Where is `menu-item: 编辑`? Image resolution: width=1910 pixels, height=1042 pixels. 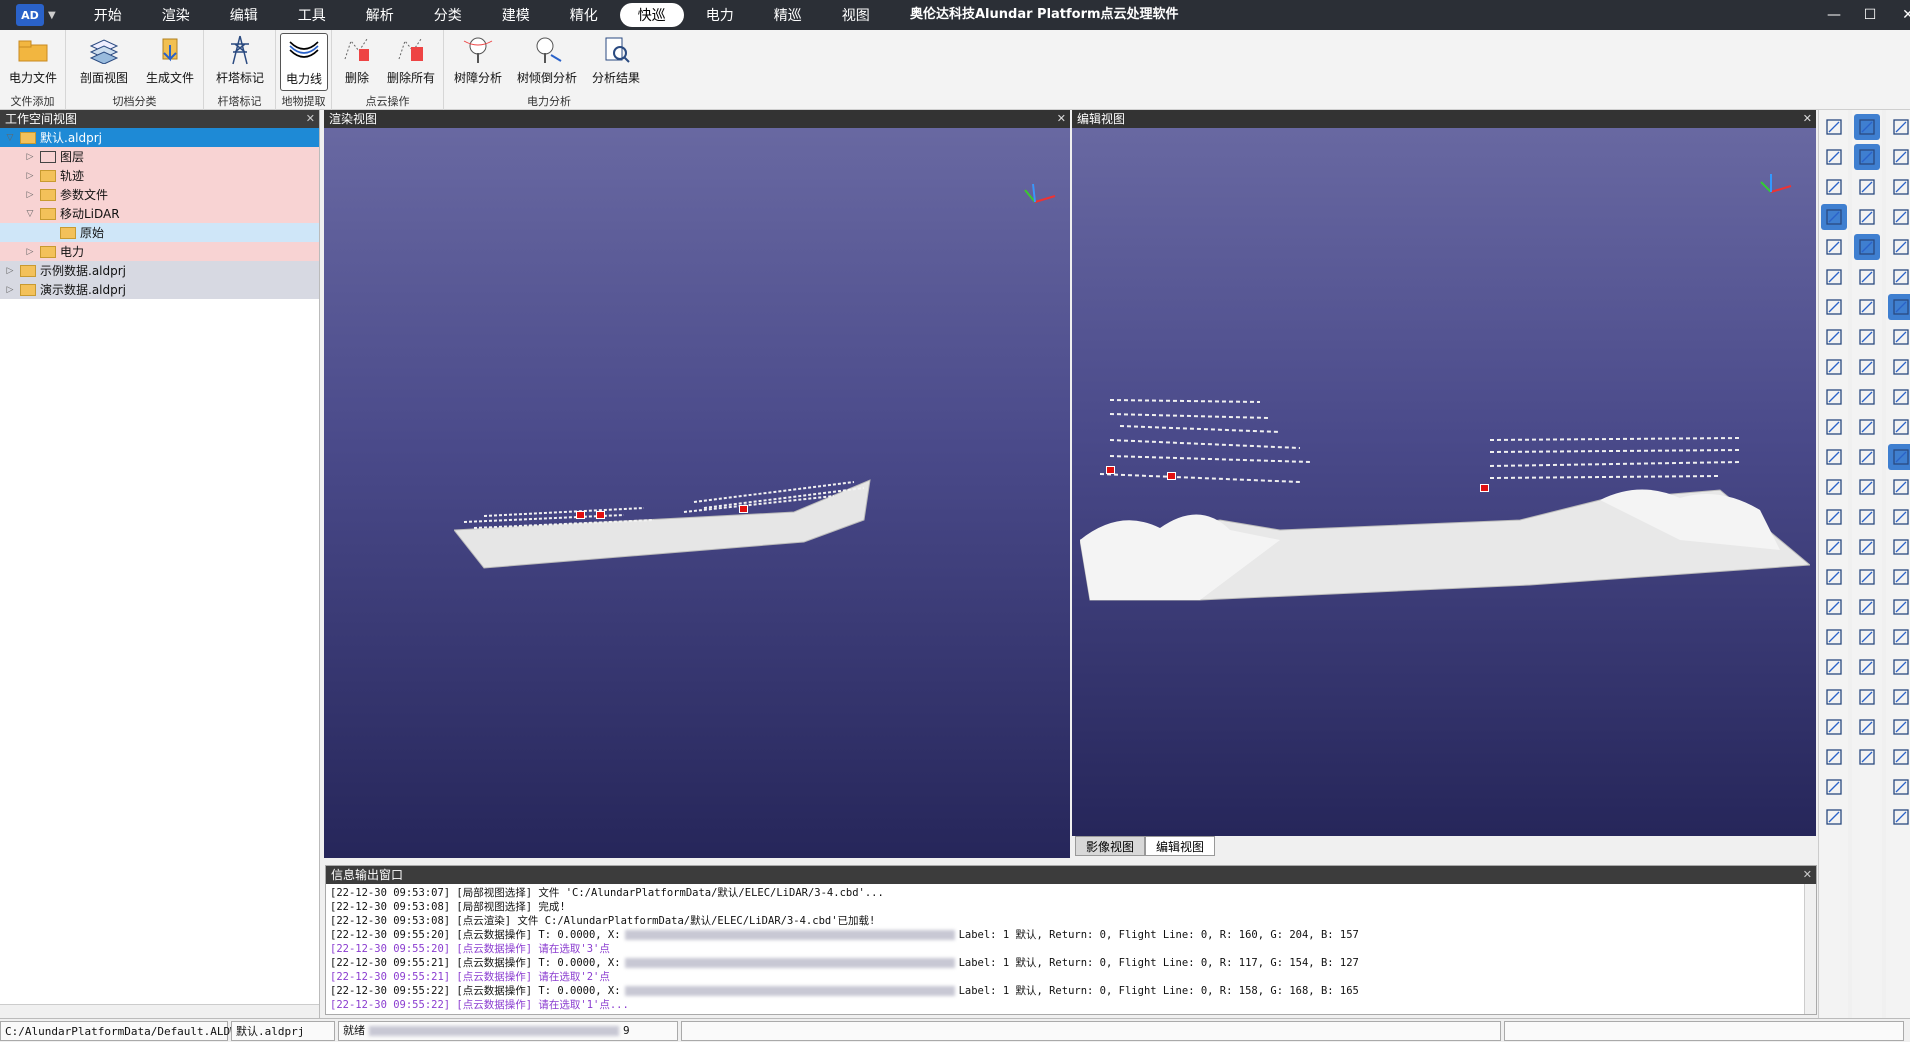 menu-item: 编辑 is located at coordinates (244, 15).